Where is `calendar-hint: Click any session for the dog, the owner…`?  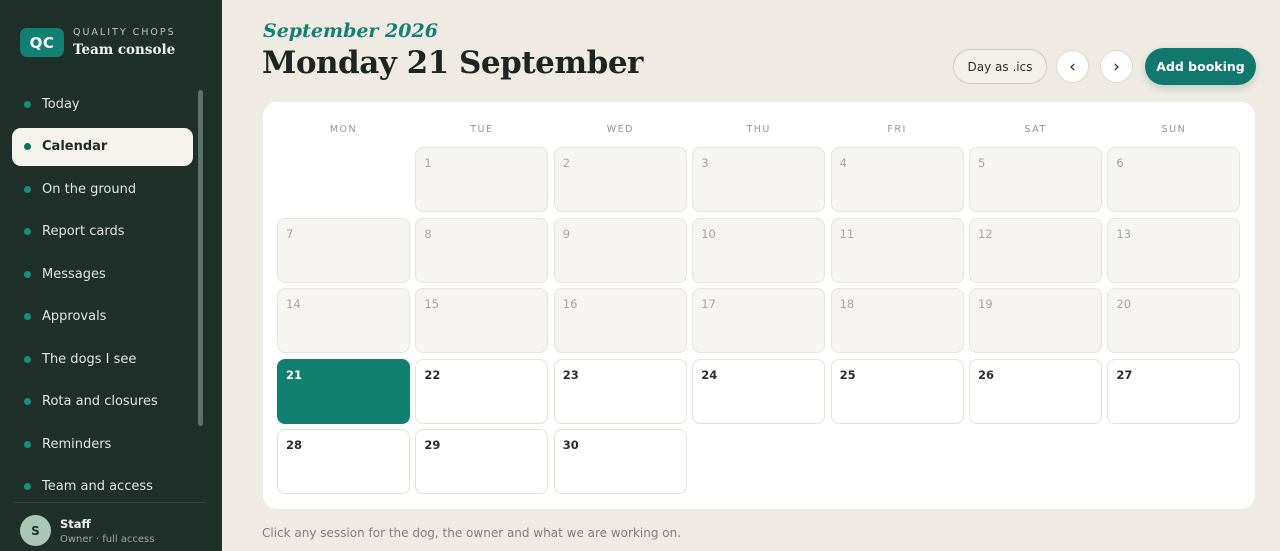
calendar-hint: Click any session for the dog, the owner… is located at coordinates (472, 533).